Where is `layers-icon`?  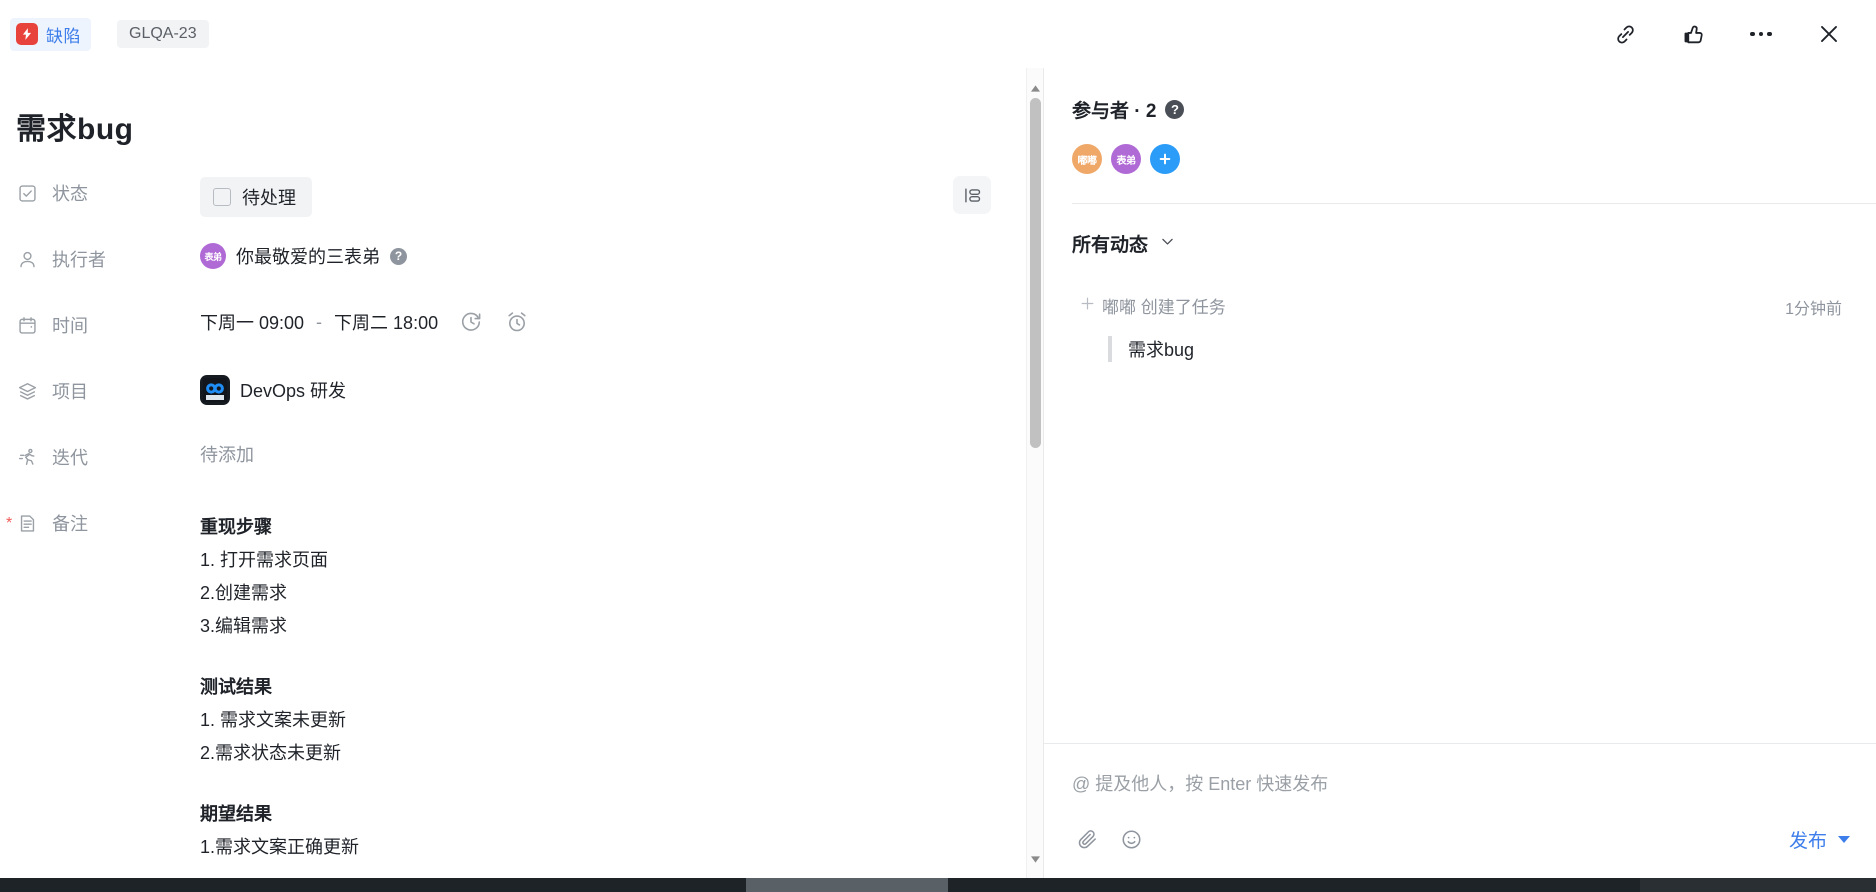
layers-icon is located at coordinates (27, 391).